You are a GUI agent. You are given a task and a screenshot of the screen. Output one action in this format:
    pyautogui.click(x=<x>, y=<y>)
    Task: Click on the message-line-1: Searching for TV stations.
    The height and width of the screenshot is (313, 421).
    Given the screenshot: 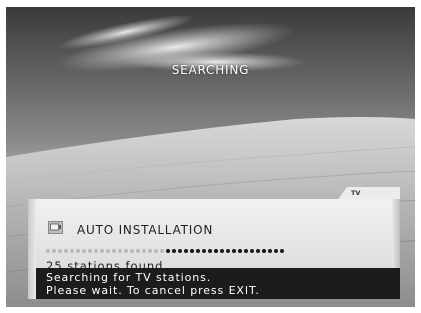 What is the action you would take?
    pyautogui.click(x=129, y=277)
    